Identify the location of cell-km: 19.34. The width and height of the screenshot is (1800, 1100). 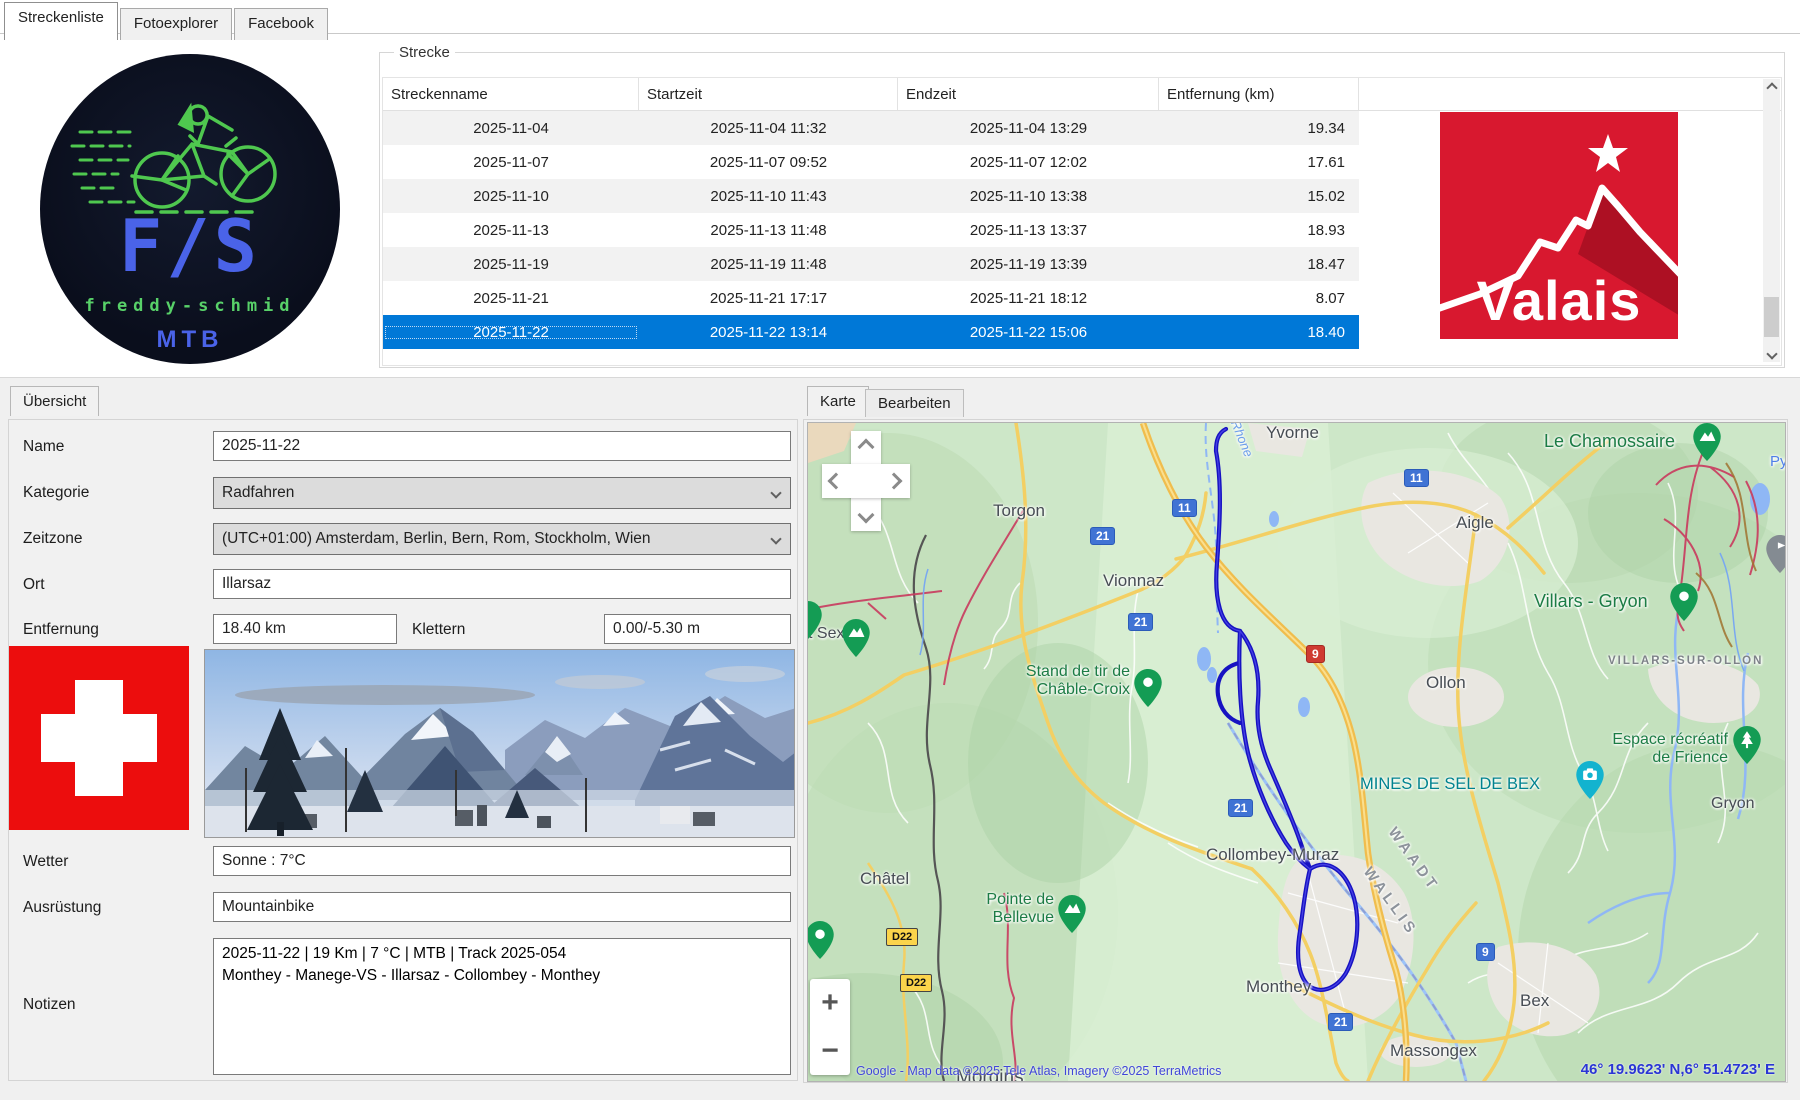
(1326, 128).